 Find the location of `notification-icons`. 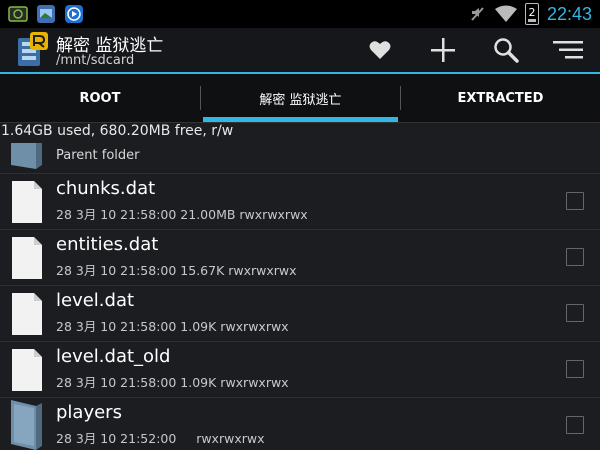

notification-icons is located at coordinates (46, 14).